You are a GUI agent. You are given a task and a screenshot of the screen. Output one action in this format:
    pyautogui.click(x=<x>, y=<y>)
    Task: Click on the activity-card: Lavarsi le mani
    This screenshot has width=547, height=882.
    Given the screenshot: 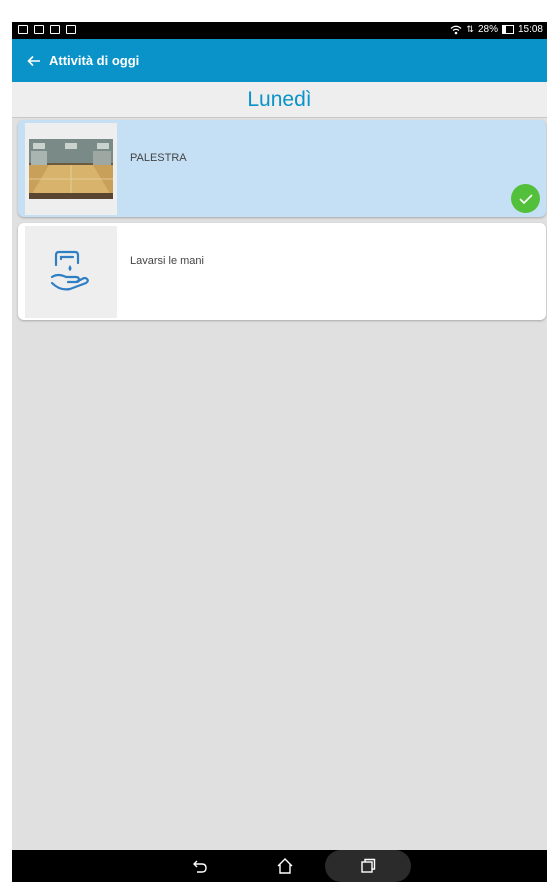 What is the action you would take?
    pyautogui.click(x=282, y=271)
    